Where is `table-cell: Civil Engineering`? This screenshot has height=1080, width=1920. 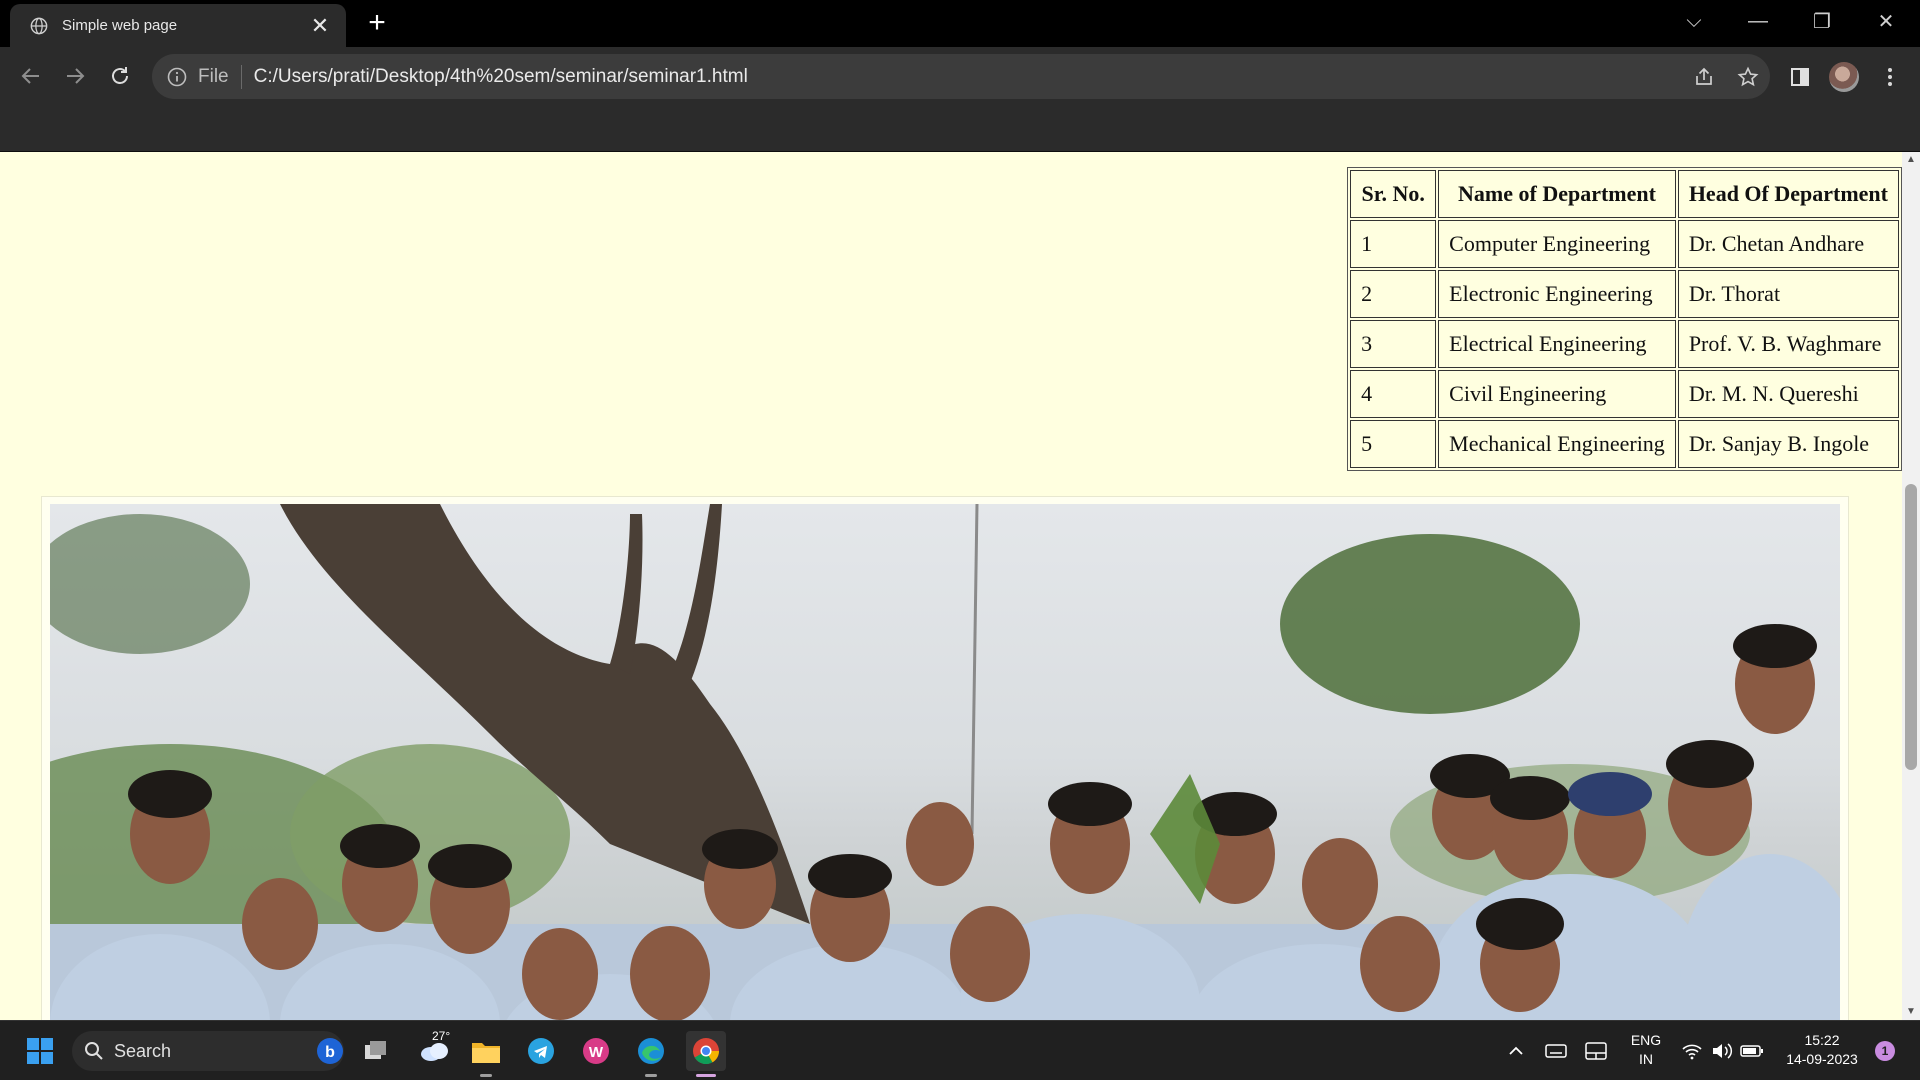 table-cell: Civil Engineering is located at coordinates (1557, 394).